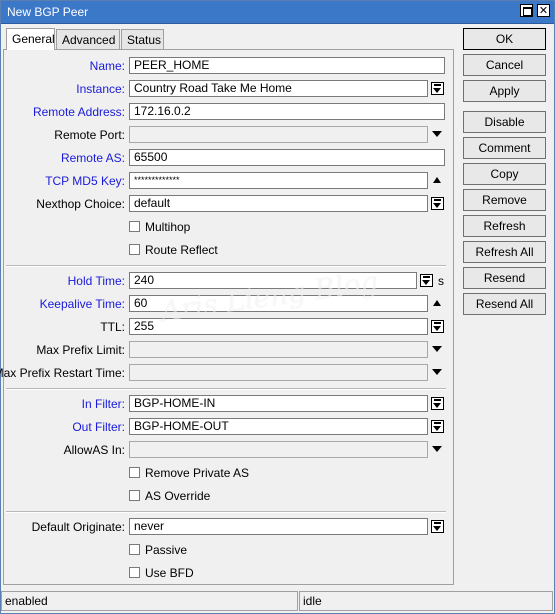 Image resolution: width=555 pixels, height=614 pixels. Describe the element at coordinates (134, 249) in the screenshot. I see `route-reflect-checkbox` at that location.